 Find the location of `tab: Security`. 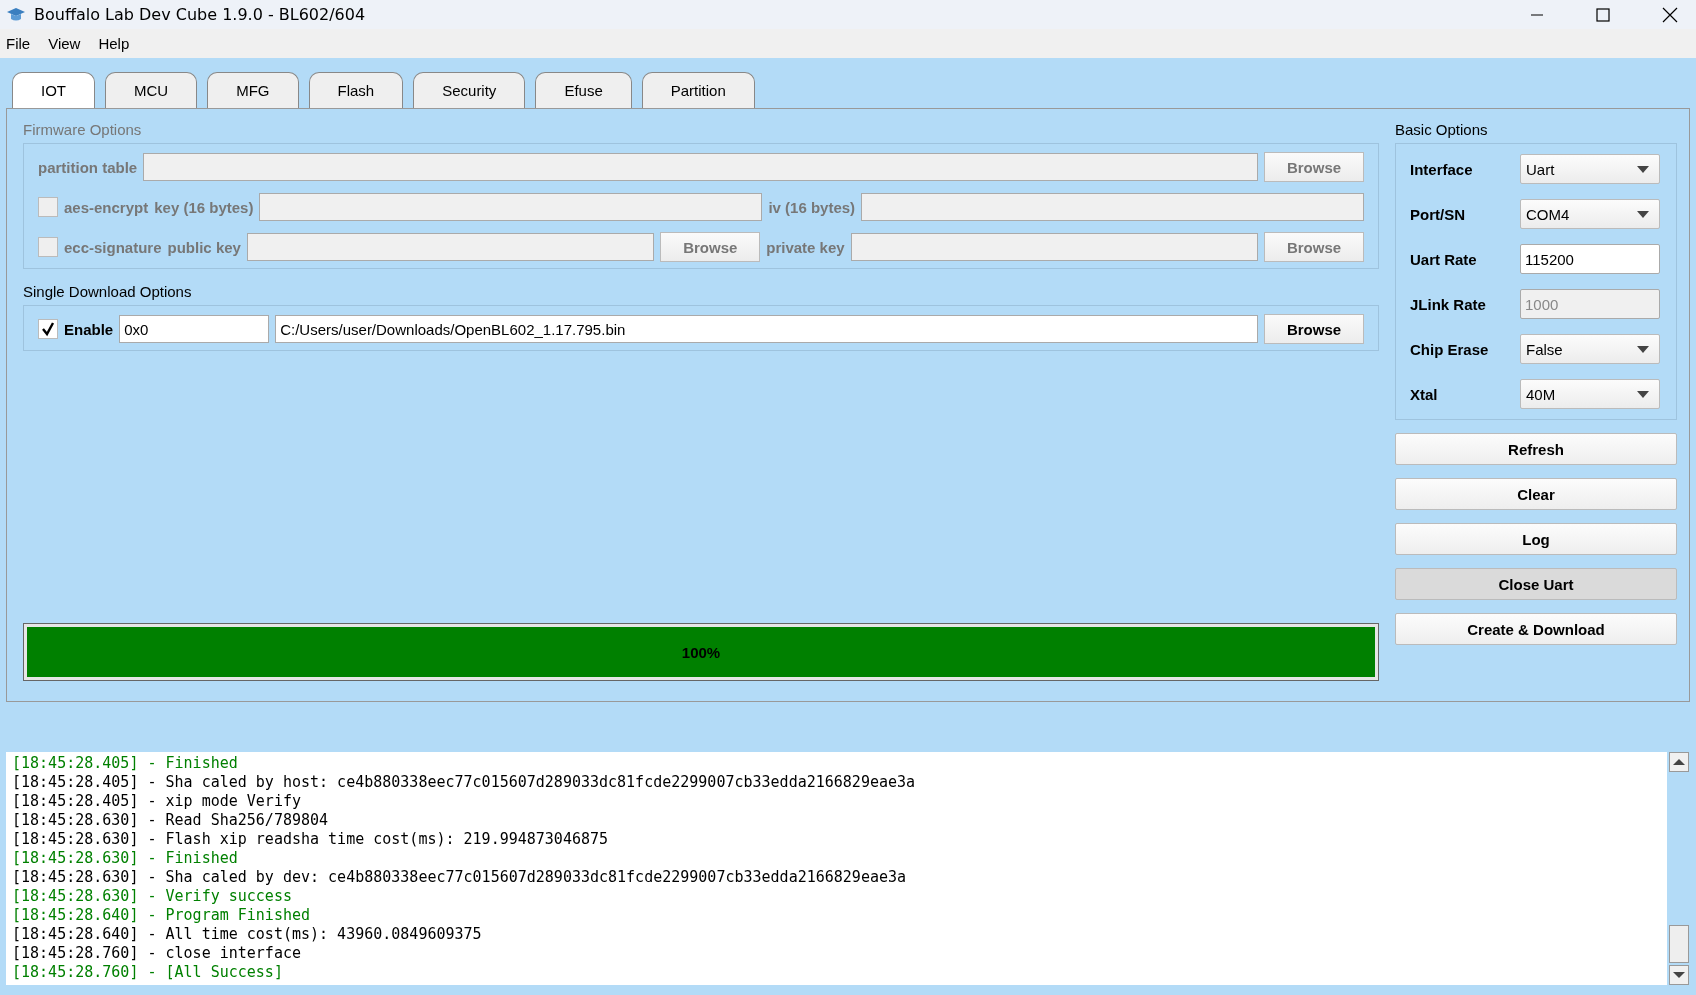

tab: Security is located at coordinates (469, 90).